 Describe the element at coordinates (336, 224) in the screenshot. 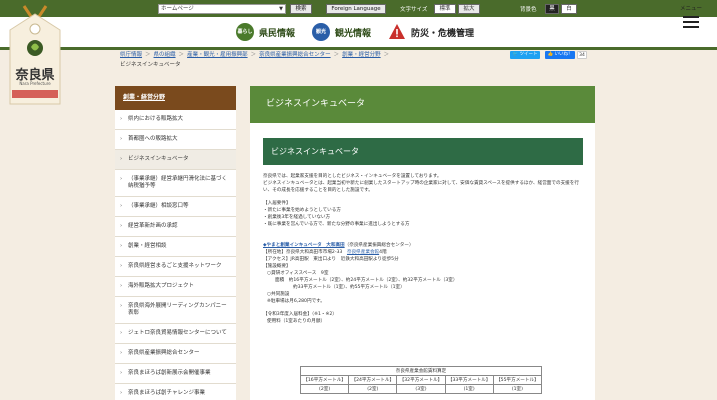

I see `requirement-item: ・既に事業を営んでいる方で、新たな分野の事業に進出しようとする方` at that location.